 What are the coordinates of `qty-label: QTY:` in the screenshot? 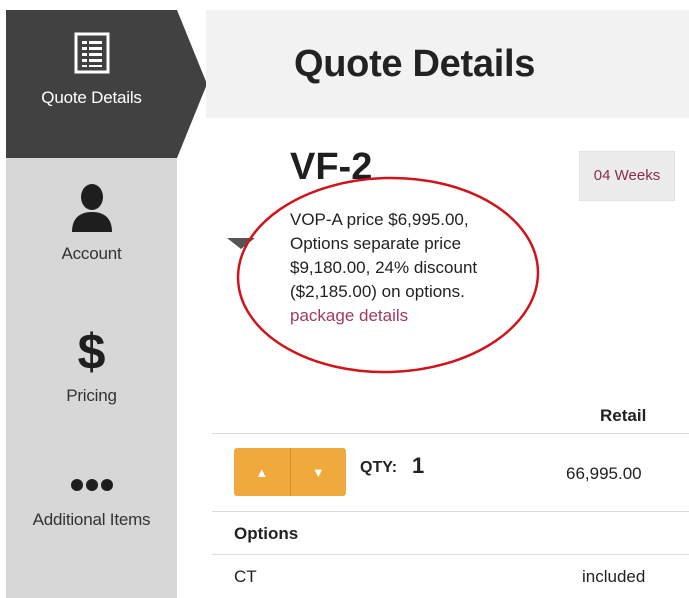 It's located at (379, 467).